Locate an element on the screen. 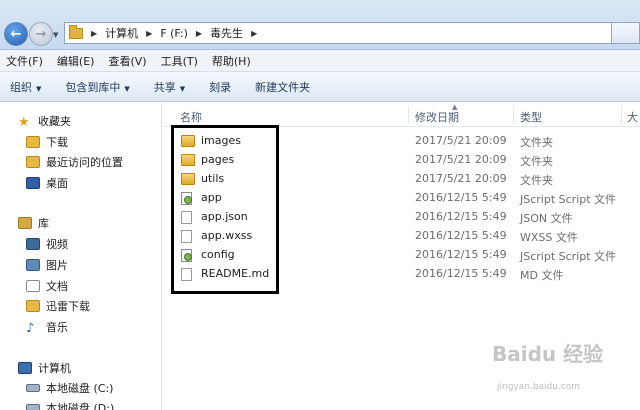  address-bar: ← → ▼ ▶ 计算机 ▶ F (F:) ▶ 毒先生 ▶ is located at coordinates (320, 25).